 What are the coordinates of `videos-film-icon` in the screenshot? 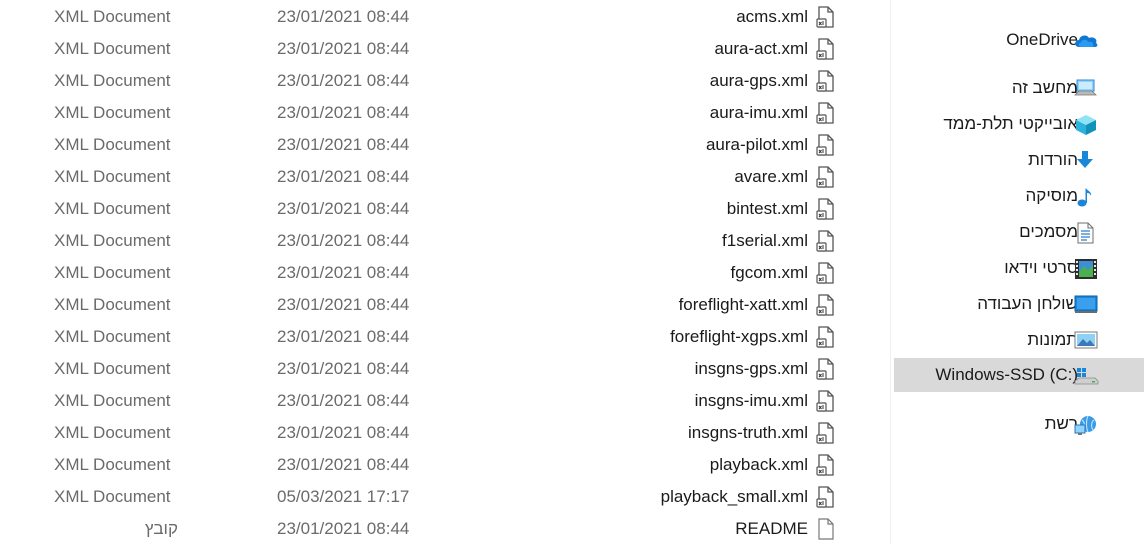 It's located at (1085, 268).